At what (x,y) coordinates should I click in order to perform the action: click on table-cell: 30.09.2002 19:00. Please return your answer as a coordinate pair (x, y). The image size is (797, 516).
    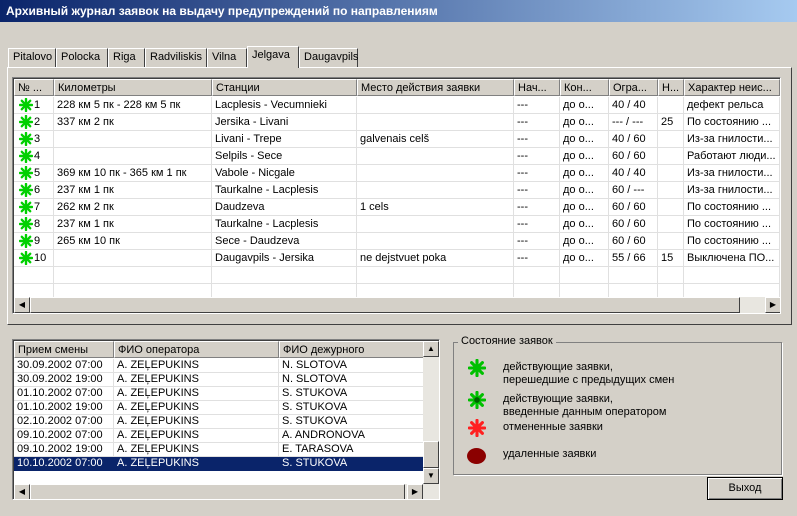
    Looking at the image, I should click on (64, 380).